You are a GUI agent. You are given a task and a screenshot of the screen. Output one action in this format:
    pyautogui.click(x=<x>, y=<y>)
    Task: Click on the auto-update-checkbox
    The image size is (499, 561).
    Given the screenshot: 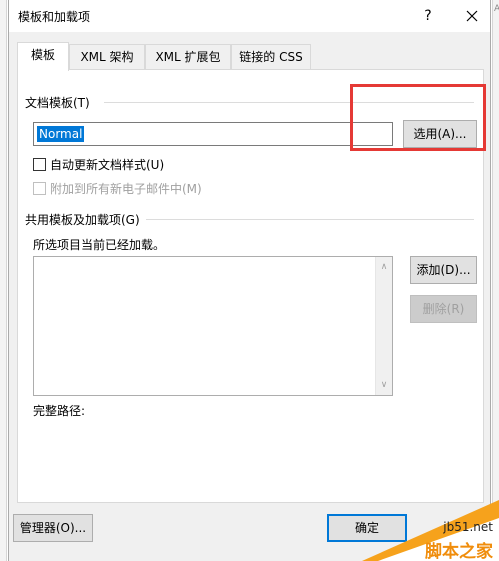 What is the action you would take?
    pyautogui.click(x=39, y=164)
    